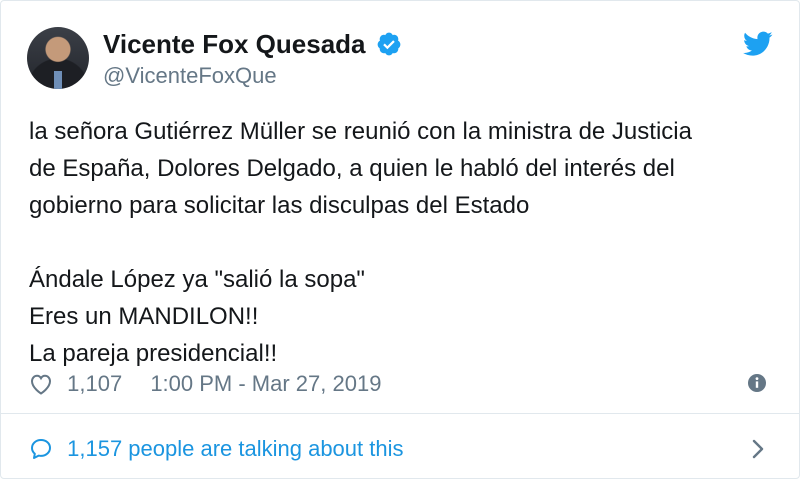 This screenshot has height=479, width=800. I want to click on like-count: 1,107, so click(94, 384).